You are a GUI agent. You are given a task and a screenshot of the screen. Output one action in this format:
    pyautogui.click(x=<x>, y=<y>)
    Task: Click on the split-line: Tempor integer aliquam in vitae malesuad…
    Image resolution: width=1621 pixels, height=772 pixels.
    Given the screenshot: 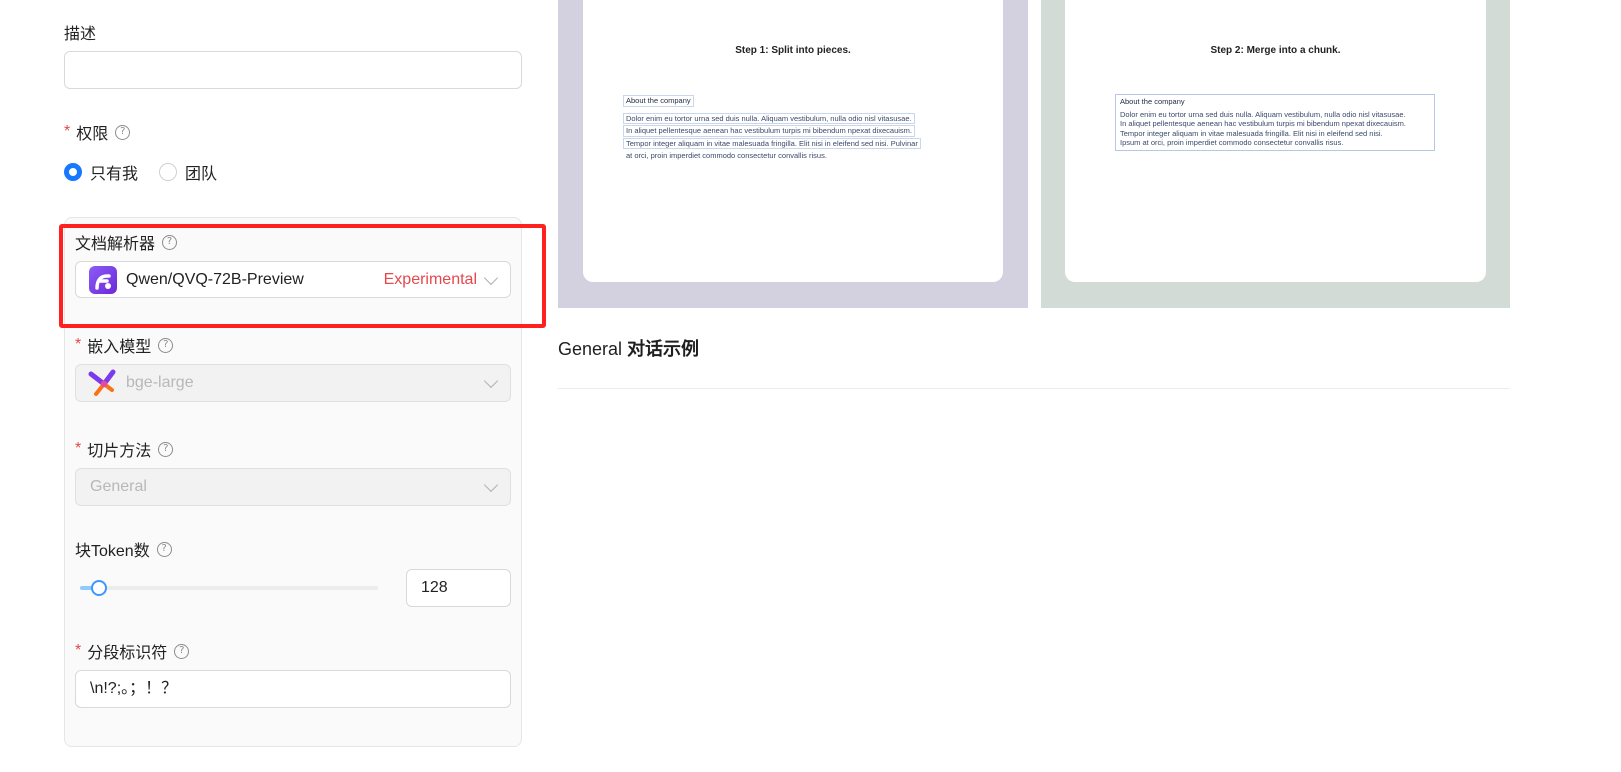 What is the action you would take?
    pyautogui.click(x=772, y=143)
    